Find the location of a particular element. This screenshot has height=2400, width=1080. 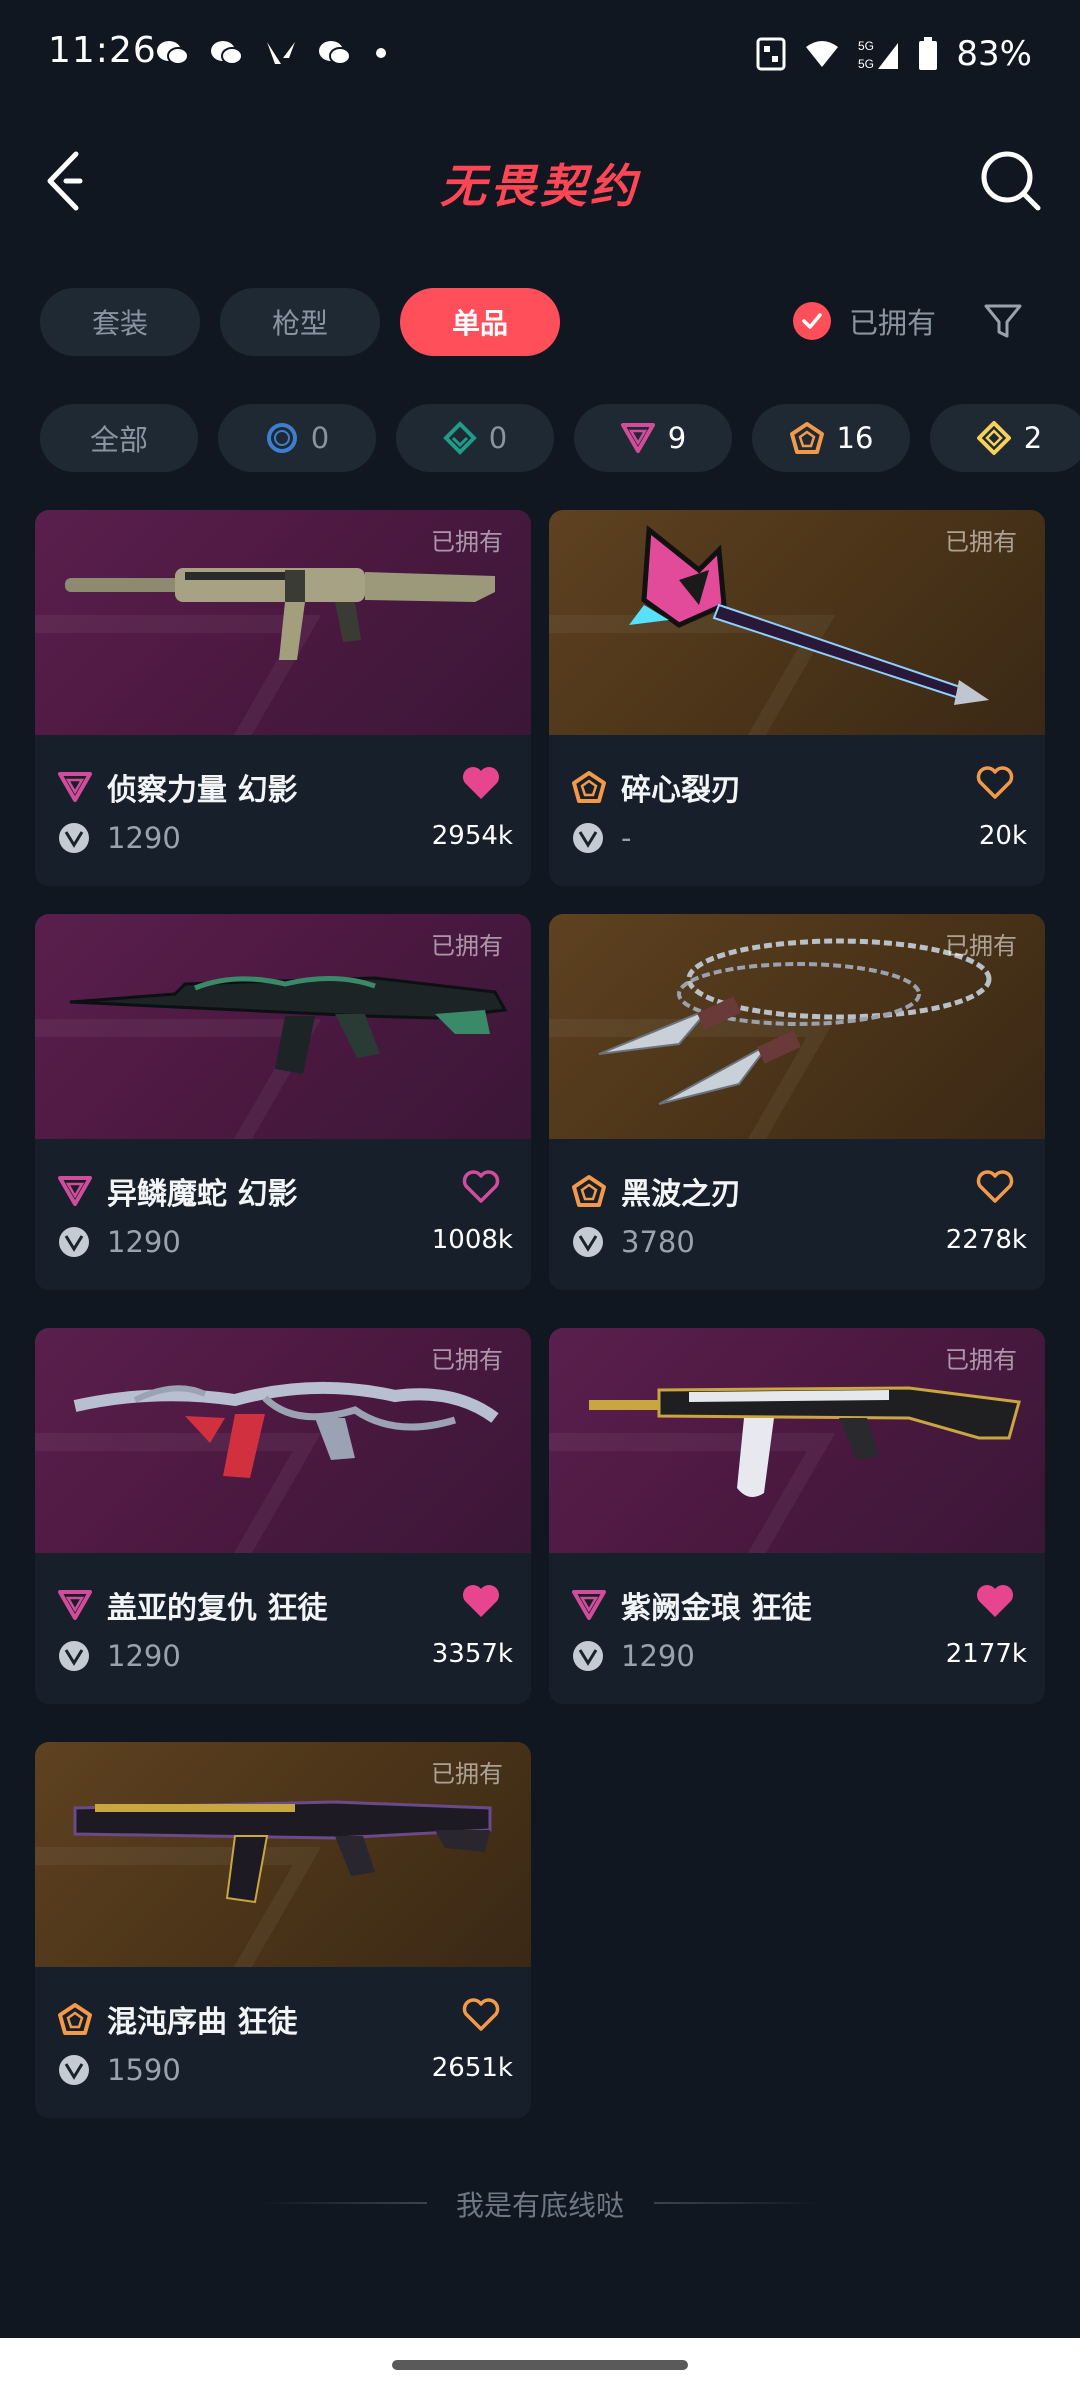

owned-filter-label: 已拥有 is located at coordinates (893, 323).